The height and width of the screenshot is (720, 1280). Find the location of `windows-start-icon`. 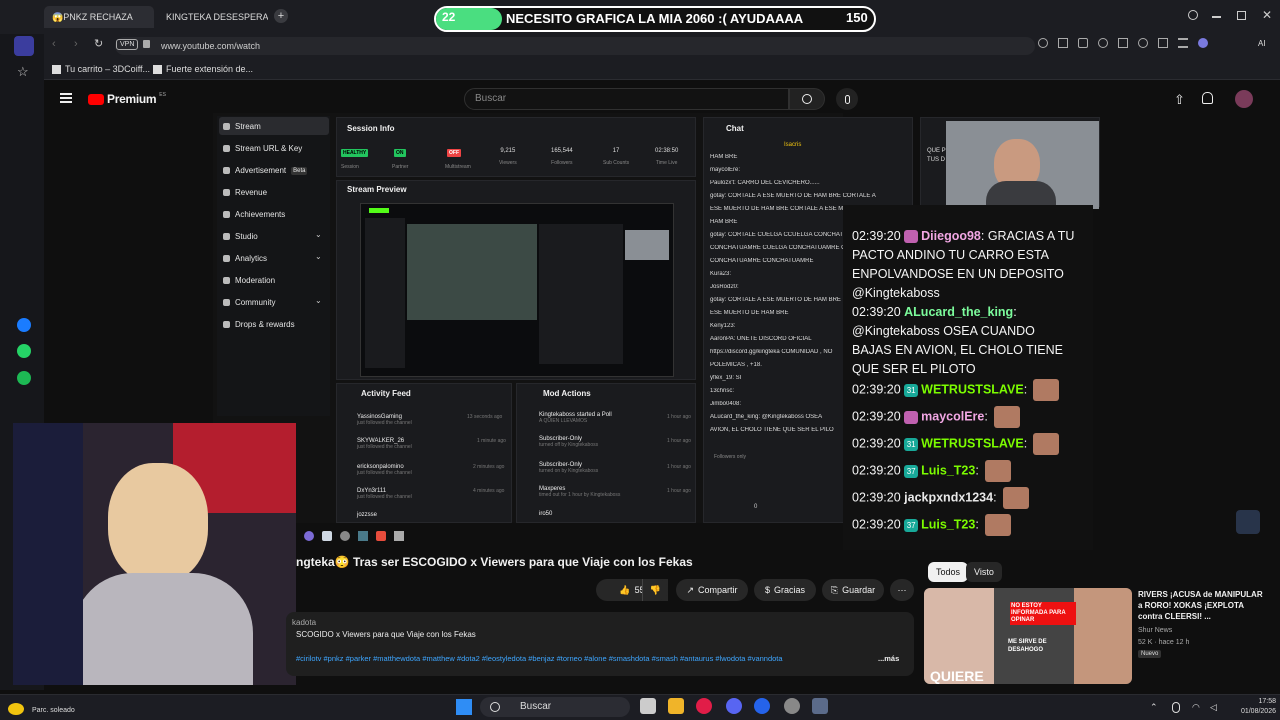

windows-start-icon is located at coordinates (464, 707).